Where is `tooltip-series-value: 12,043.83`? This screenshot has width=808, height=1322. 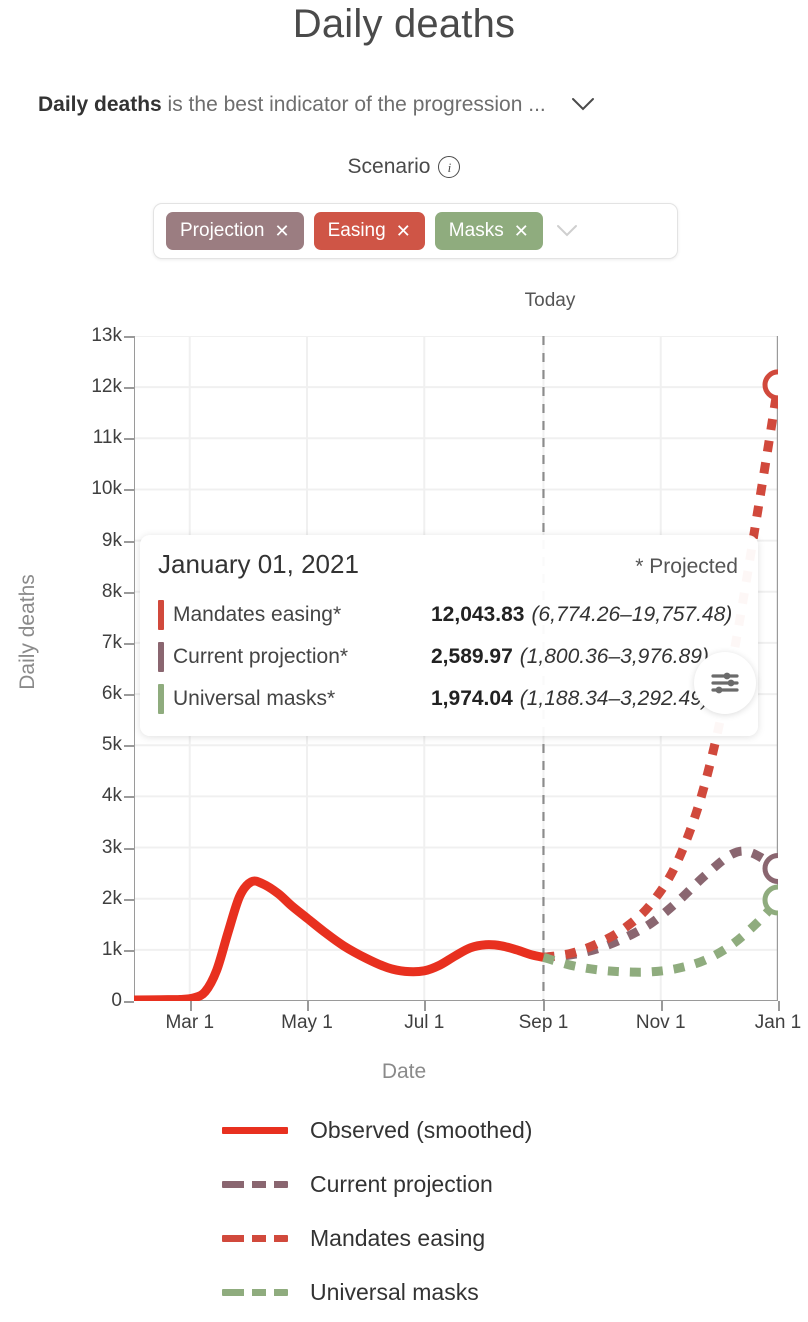 tooltip-series-value: 12,043.83 is located at coordinates (478, 614).